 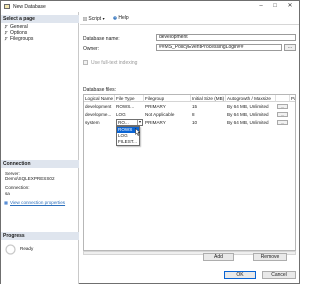 I want to click on help-icon: ?, so click(x=115, y=18).